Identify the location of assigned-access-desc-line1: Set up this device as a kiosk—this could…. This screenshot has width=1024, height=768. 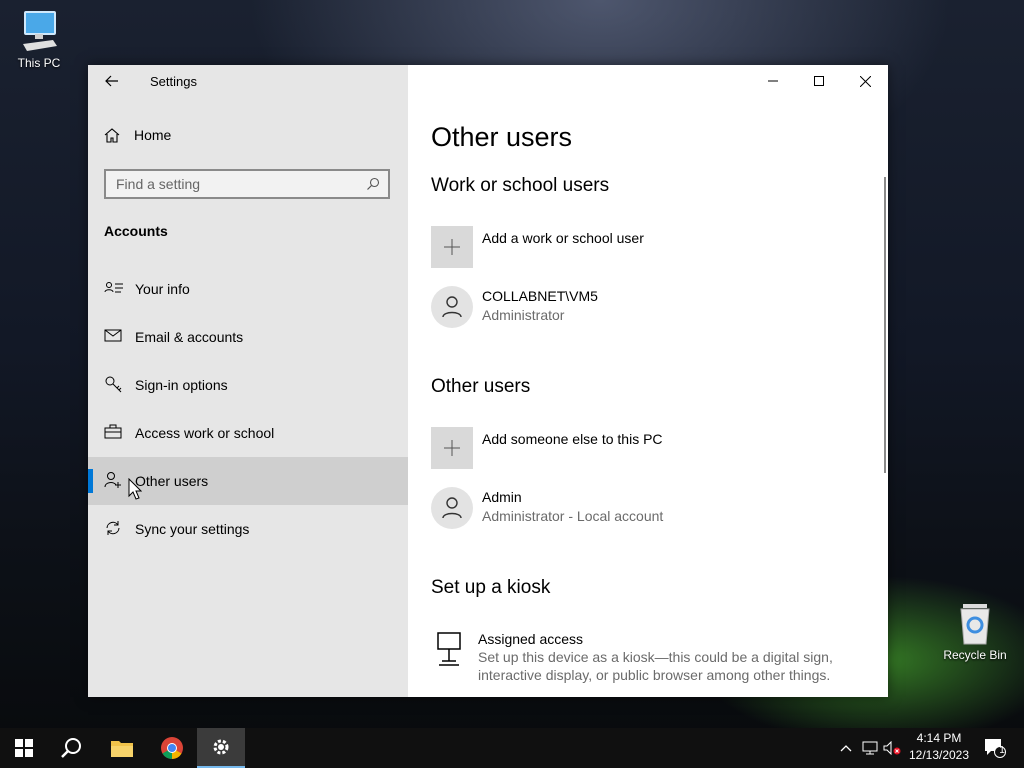
(655, 657).